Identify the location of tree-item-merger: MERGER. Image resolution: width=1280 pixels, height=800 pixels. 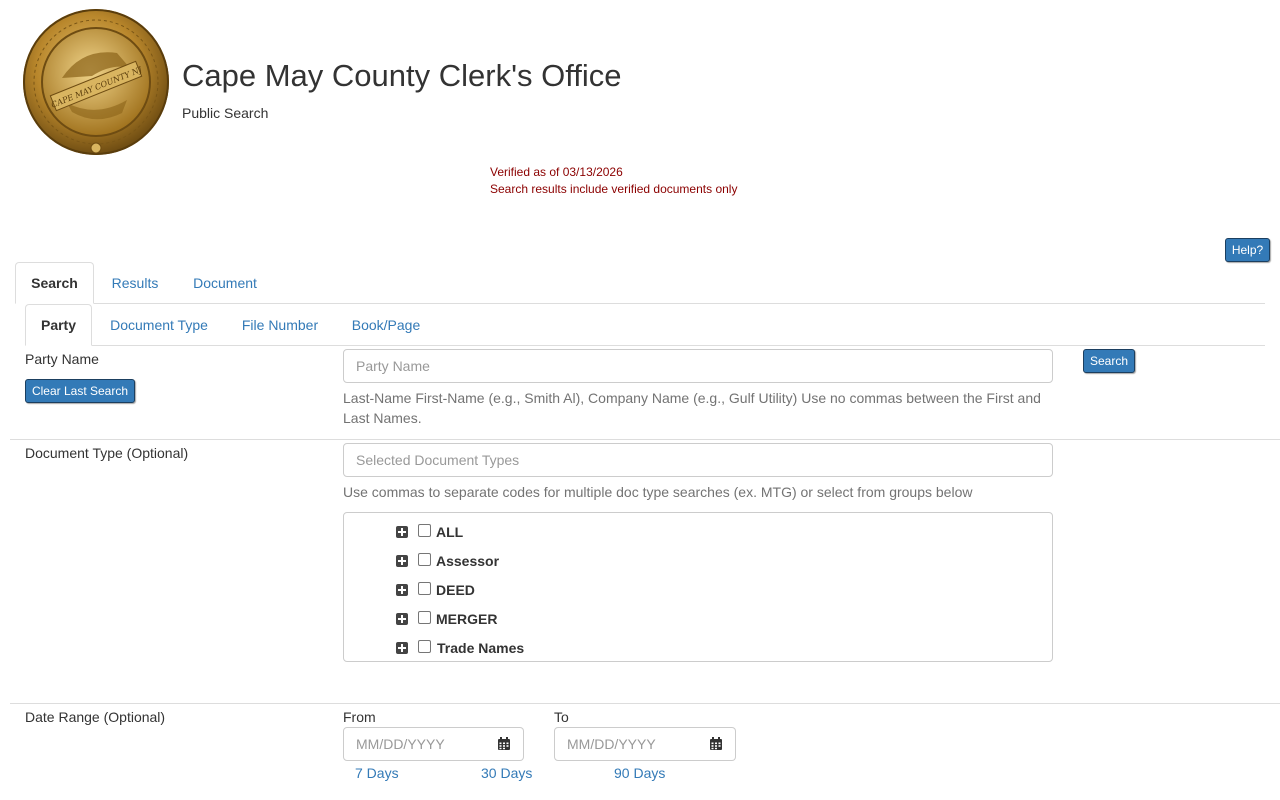
(446, 619).